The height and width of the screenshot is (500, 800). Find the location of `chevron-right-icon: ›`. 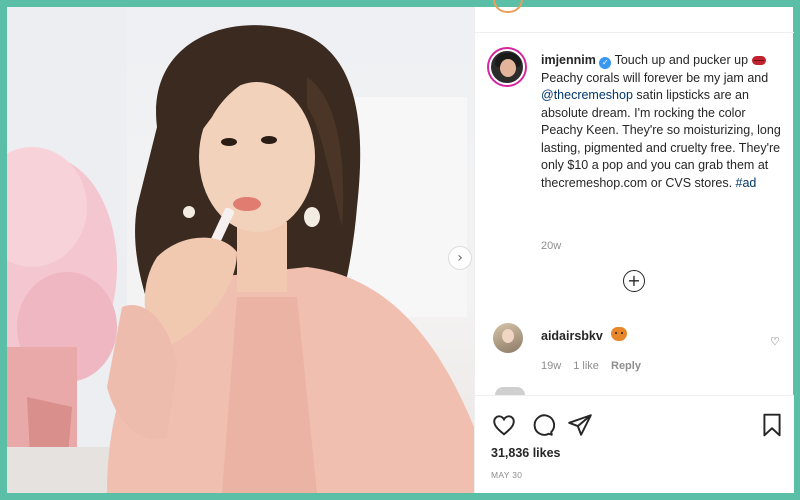

chevron-right-icon: › is located at coordinates (460, 258).